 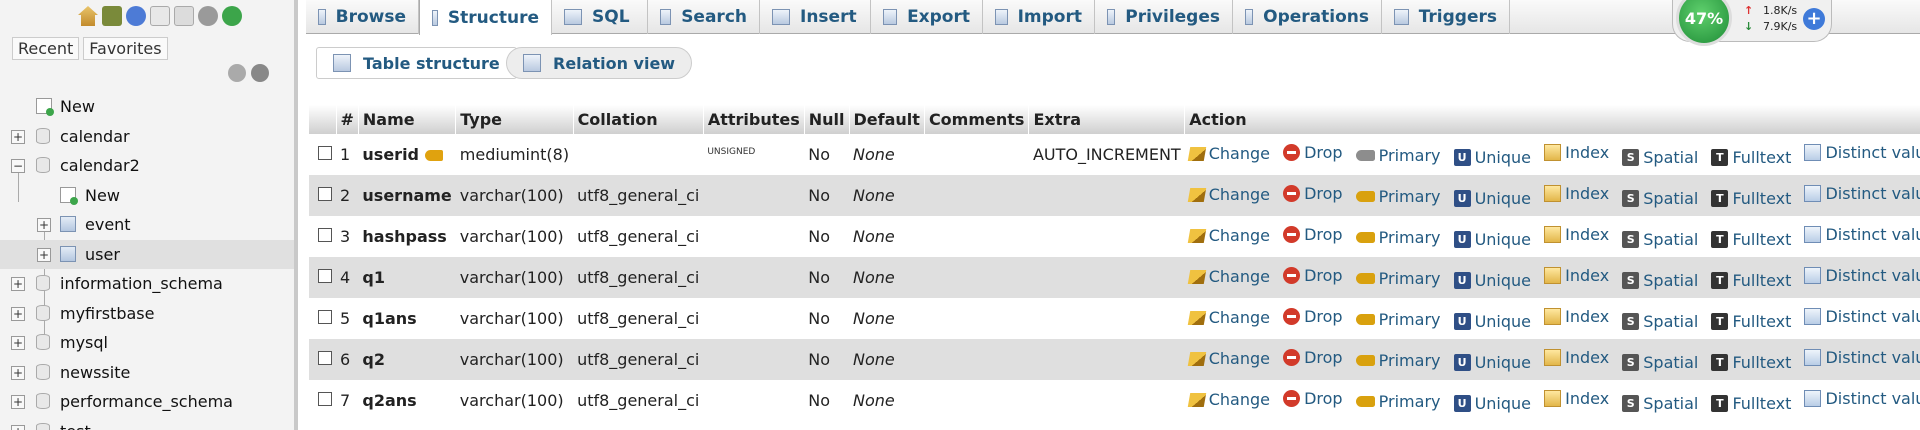 What do you see at coordinates (95, 136) in the screenshot?
I see `tree-item-label: calendar` at bounding box center [95, 136].